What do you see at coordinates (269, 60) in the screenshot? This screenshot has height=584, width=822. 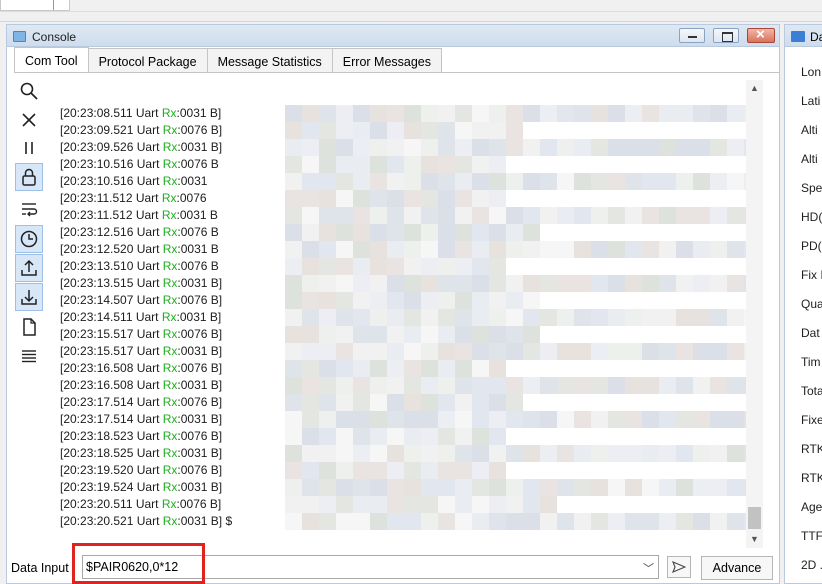 I see `tab-message-statistics: Message Statistics` at bounding box center [269, 60].